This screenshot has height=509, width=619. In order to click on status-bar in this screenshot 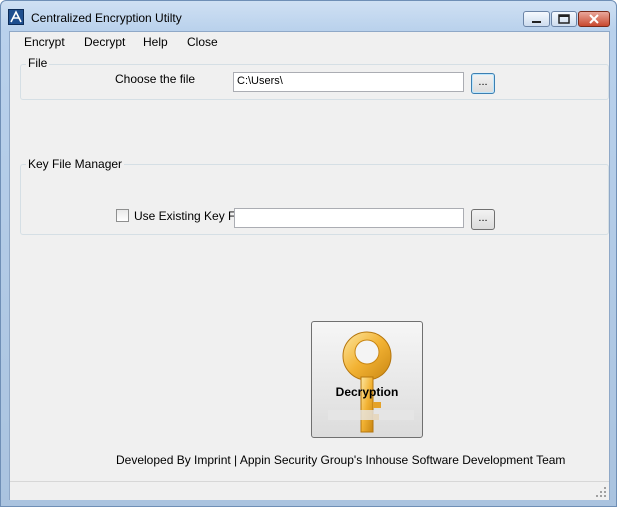, I will do `click(309, 490)`.